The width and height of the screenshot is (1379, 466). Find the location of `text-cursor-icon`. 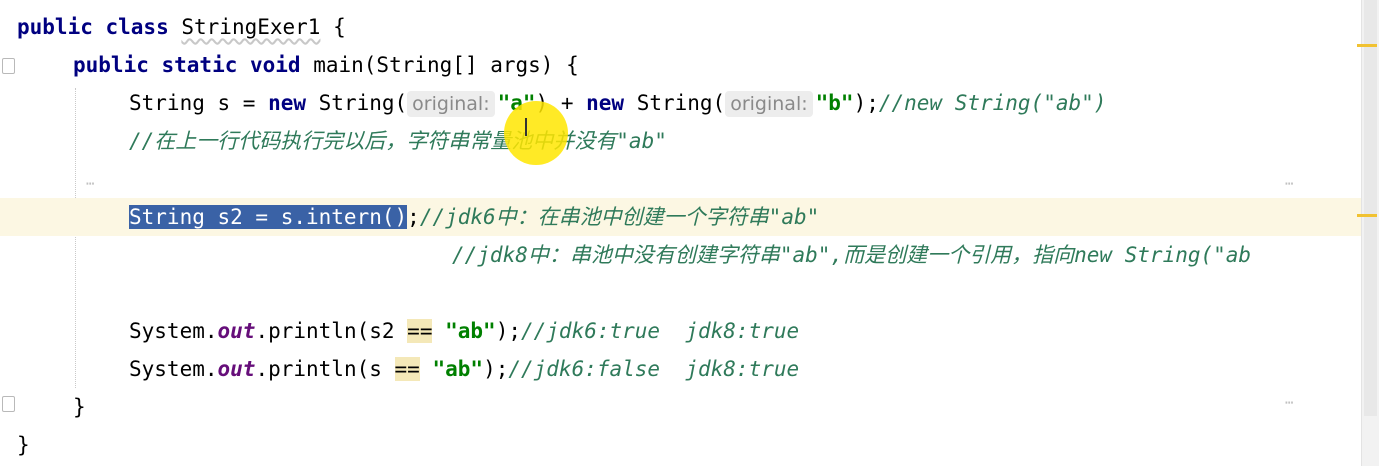

text-cursor-icon is located at coordinates (527, 127).